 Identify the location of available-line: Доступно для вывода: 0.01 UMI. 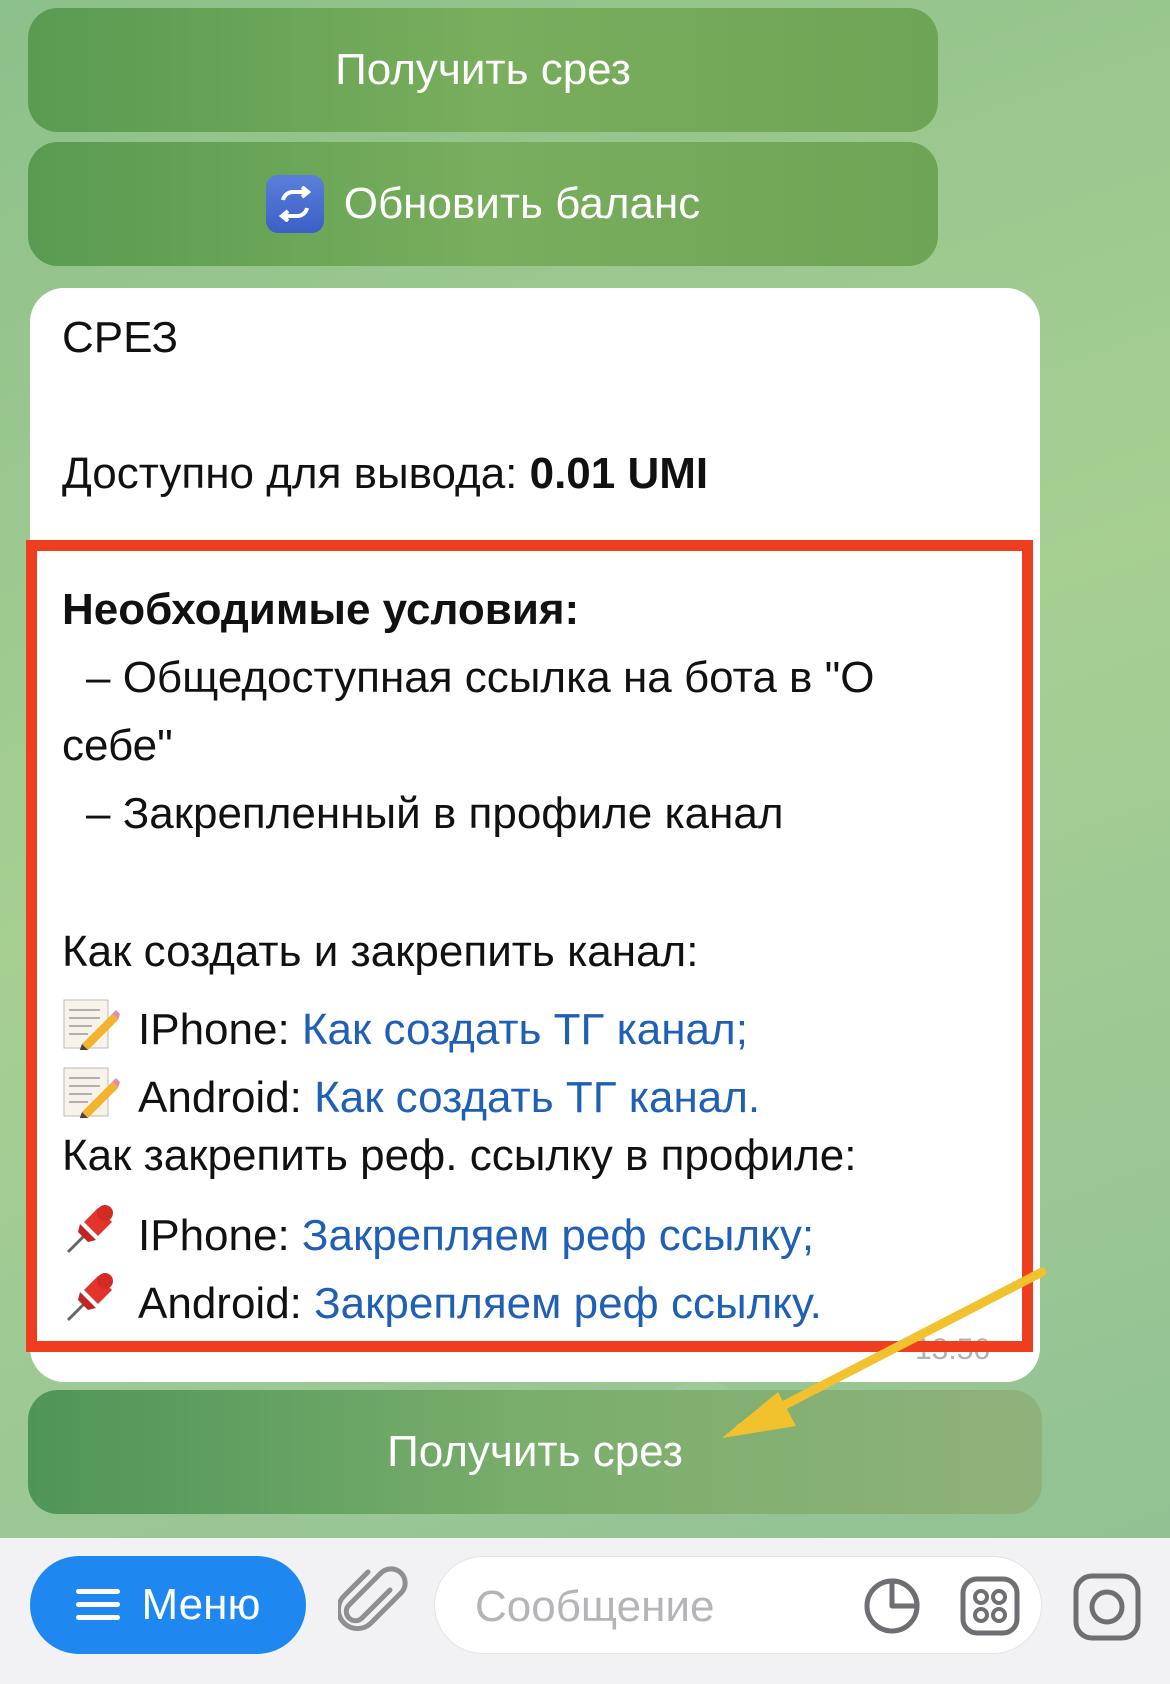
(385, 474).